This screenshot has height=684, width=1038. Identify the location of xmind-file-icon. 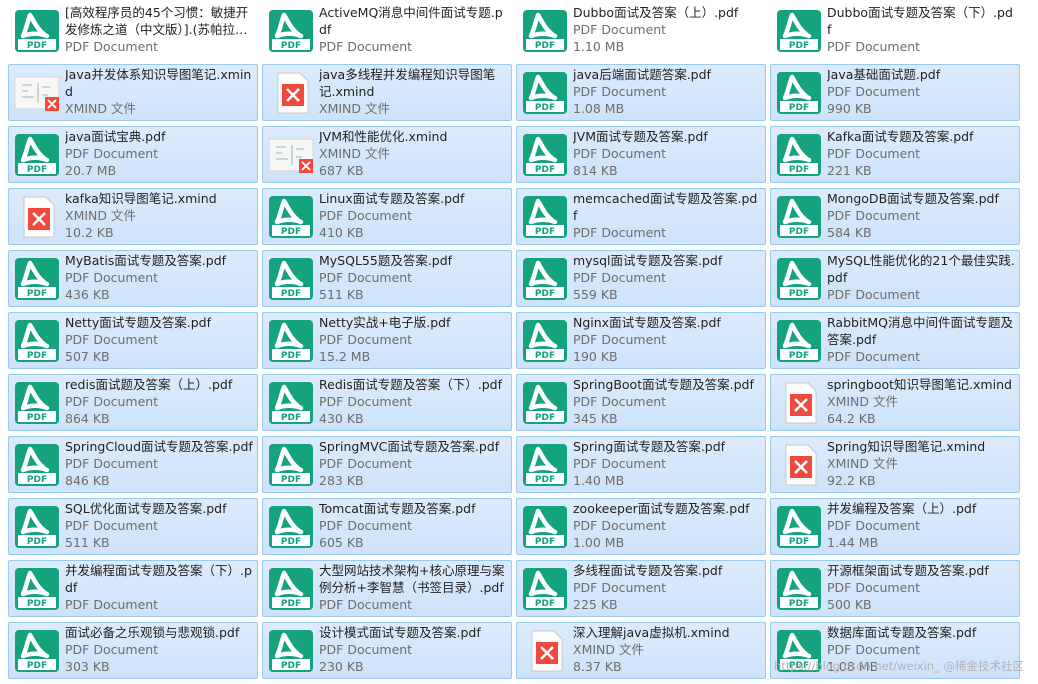
(799, 403).